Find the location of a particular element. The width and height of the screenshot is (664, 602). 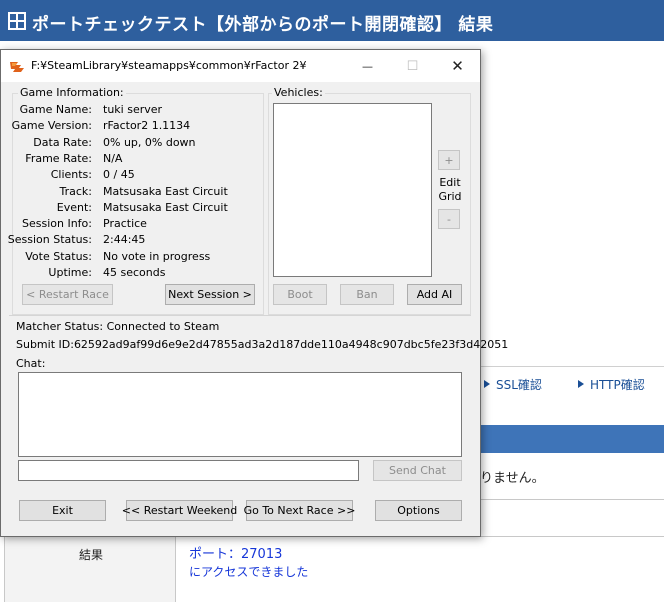

field-label: Game Version: is located at coordinates (51, 125).